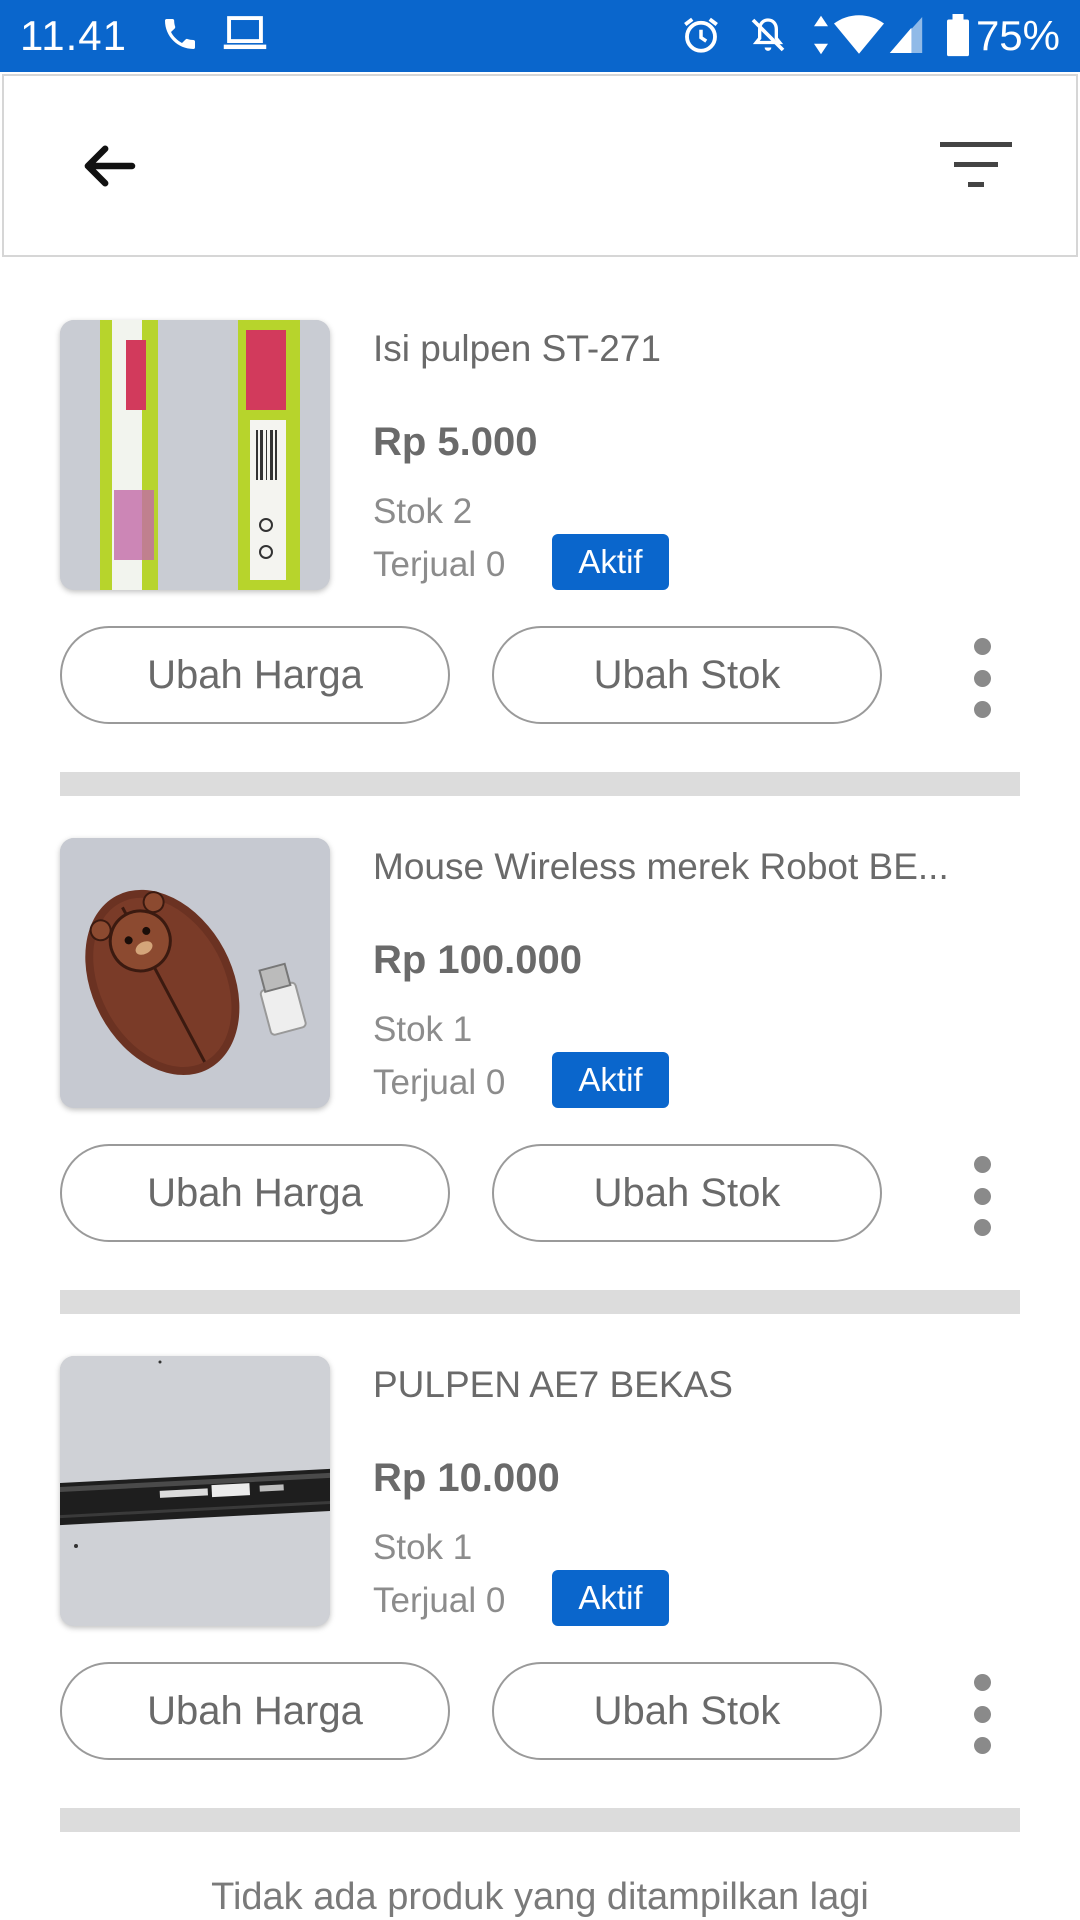 Image resolution: width=1080 pixels, height=1920 pixels. I want to click on status-bar: 11.41 75%, so click(540, 36).